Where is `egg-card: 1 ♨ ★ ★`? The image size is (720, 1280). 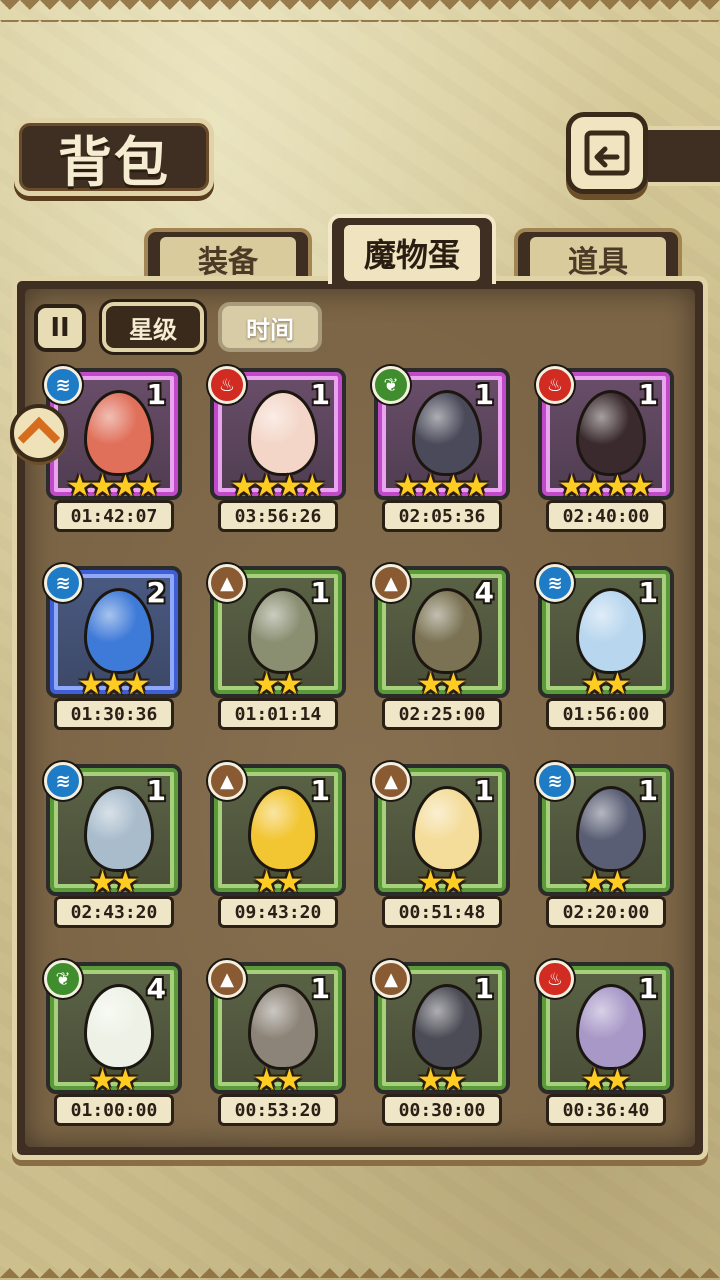 egg-card: 1 ♨ ★ ★ is located at coordinates (605, 1028).